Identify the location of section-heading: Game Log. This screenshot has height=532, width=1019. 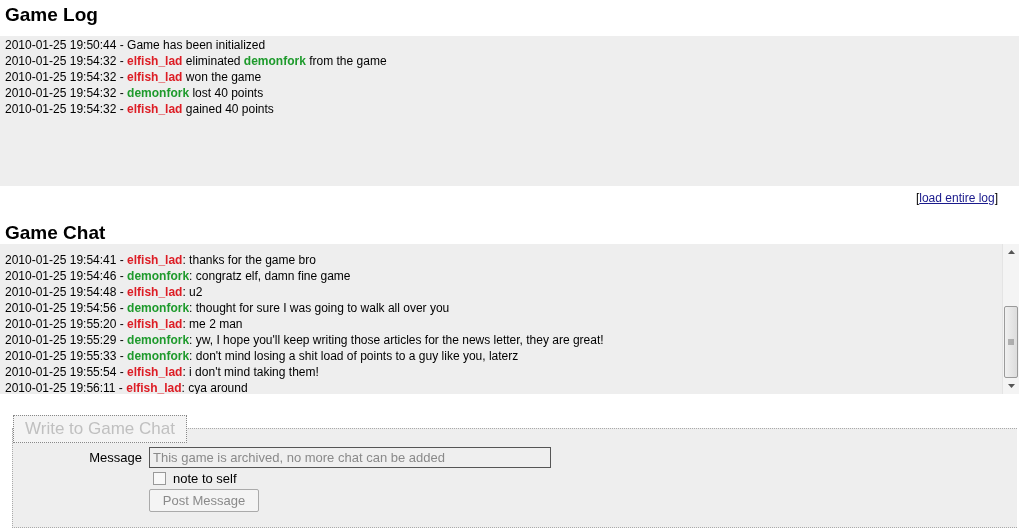
(51, 15).